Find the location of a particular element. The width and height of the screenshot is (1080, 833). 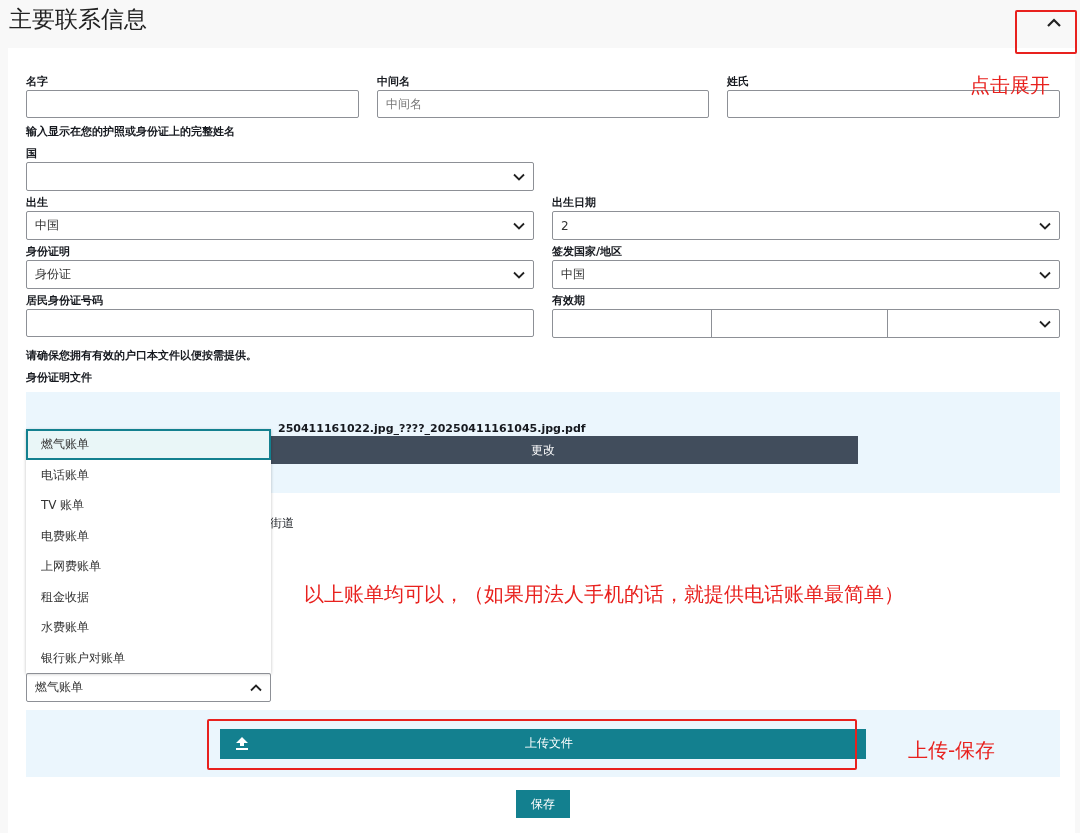

field-label: 出生日期 is located at coordinates (574, 203).